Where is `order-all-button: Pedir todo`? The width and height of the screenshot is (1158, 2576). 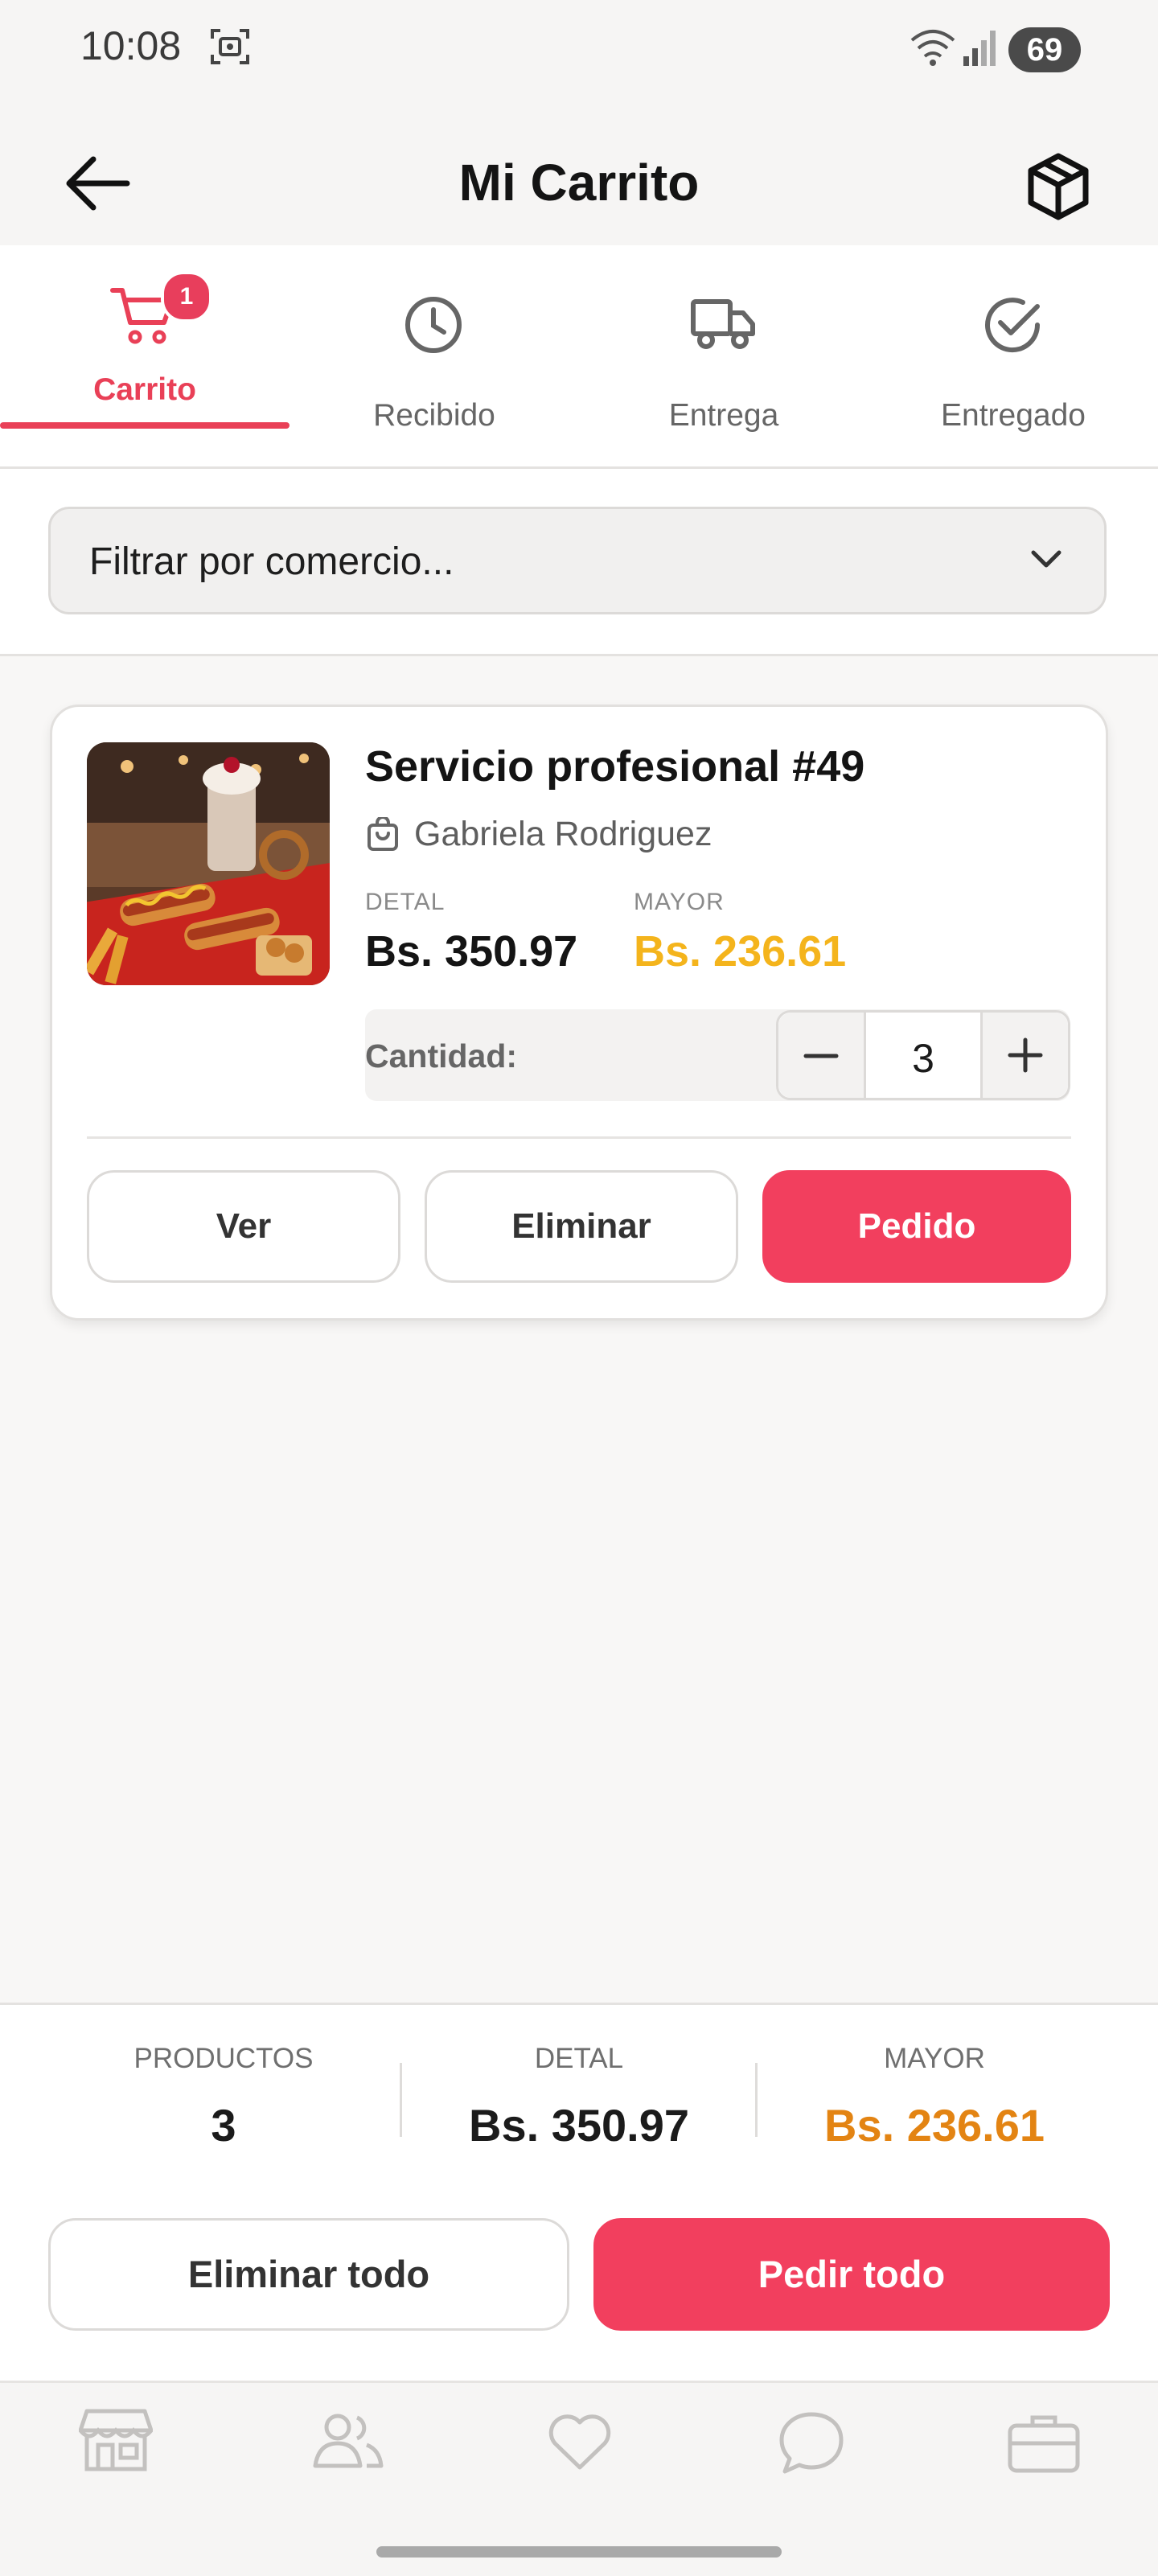
order-all-button: Pedir todo is located at coordinates (851, 2274).